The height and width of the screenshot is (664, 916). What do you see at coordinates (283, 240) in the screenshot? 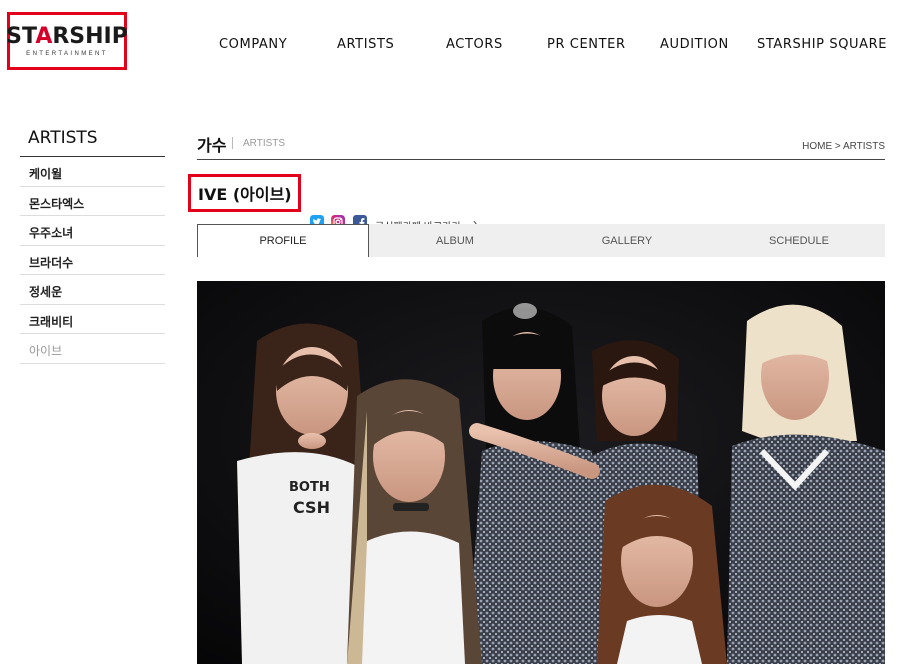
I see `tab-profile: PROFILE` at bounding box center [283, 240].